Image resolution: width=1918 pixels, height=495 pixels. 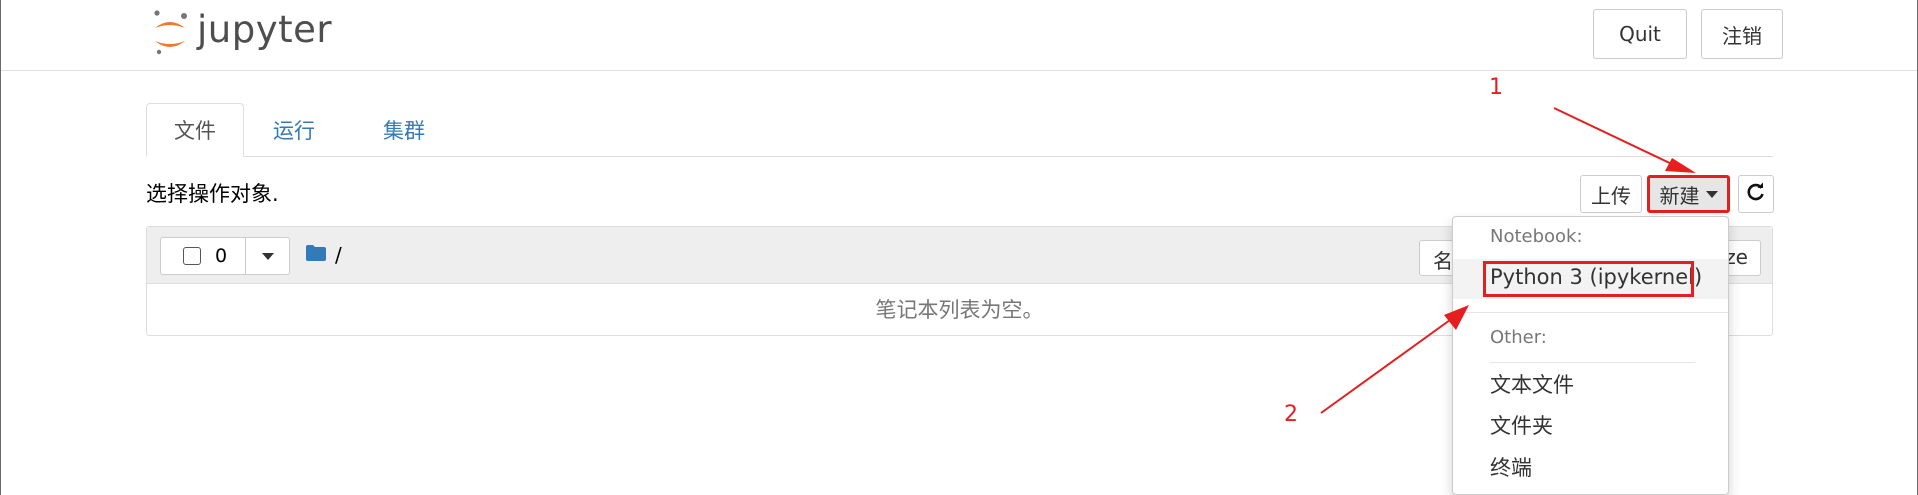 I want to click on checkbox-icon, so click(x=192, y=256).